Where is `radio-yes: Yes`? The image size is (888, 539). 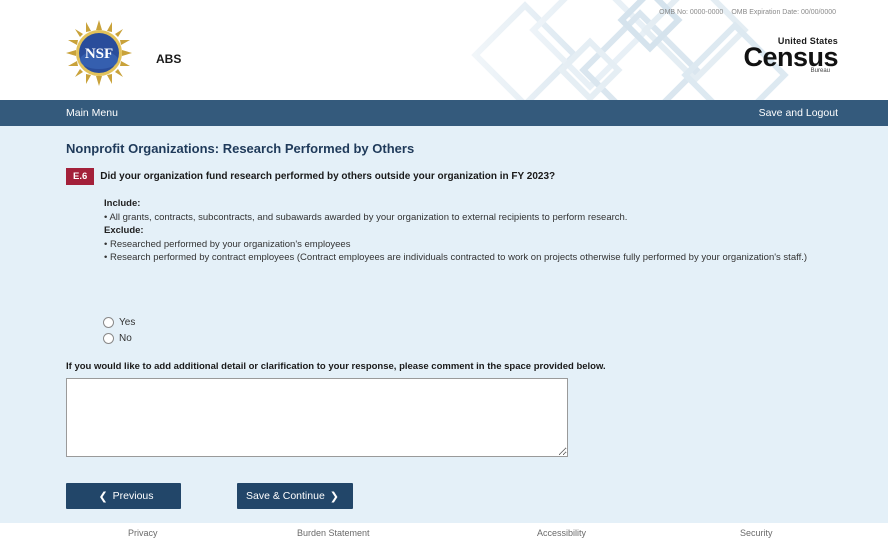
radio-yes: Yes is located at coordinates (119, 322).